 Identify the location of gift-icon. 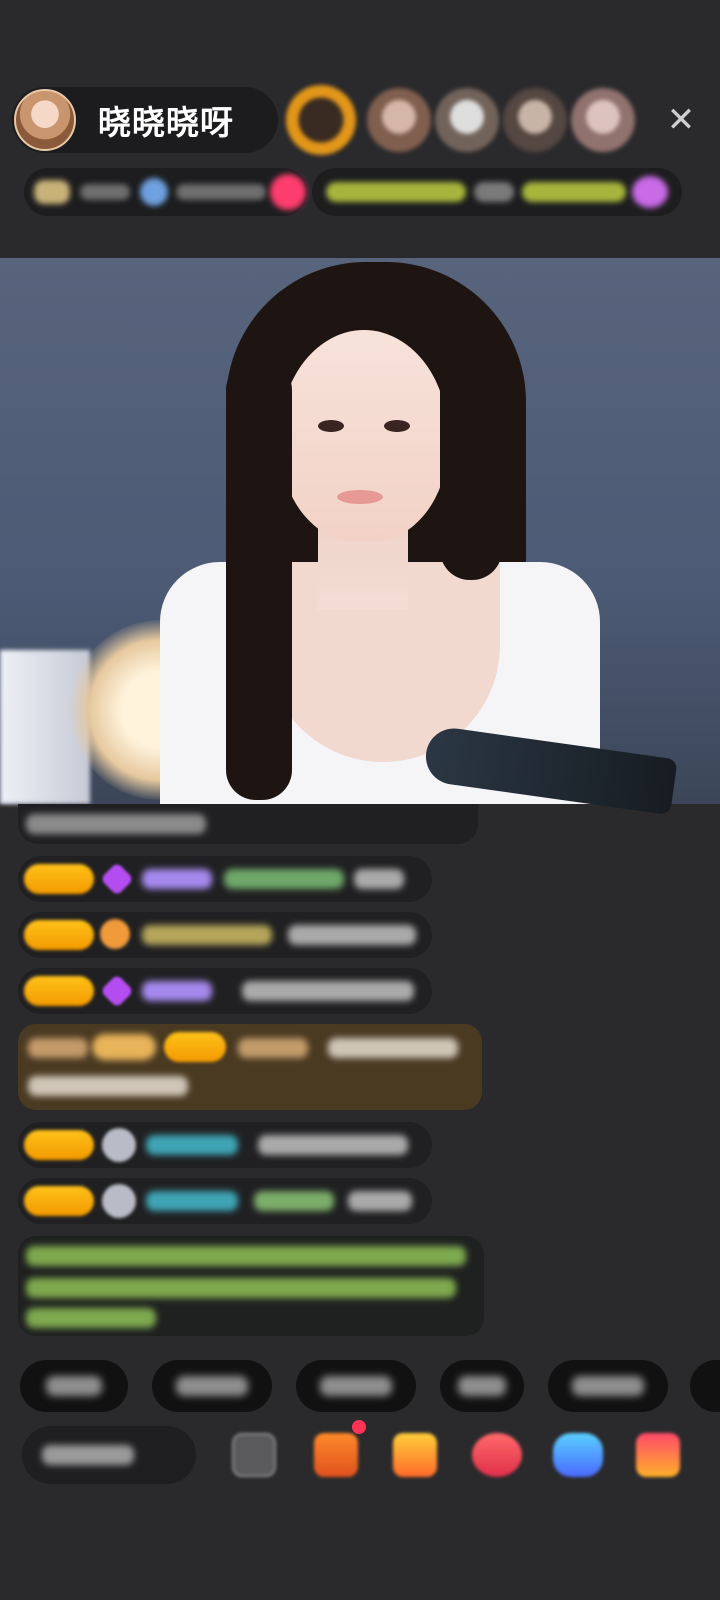
(658, 1455).